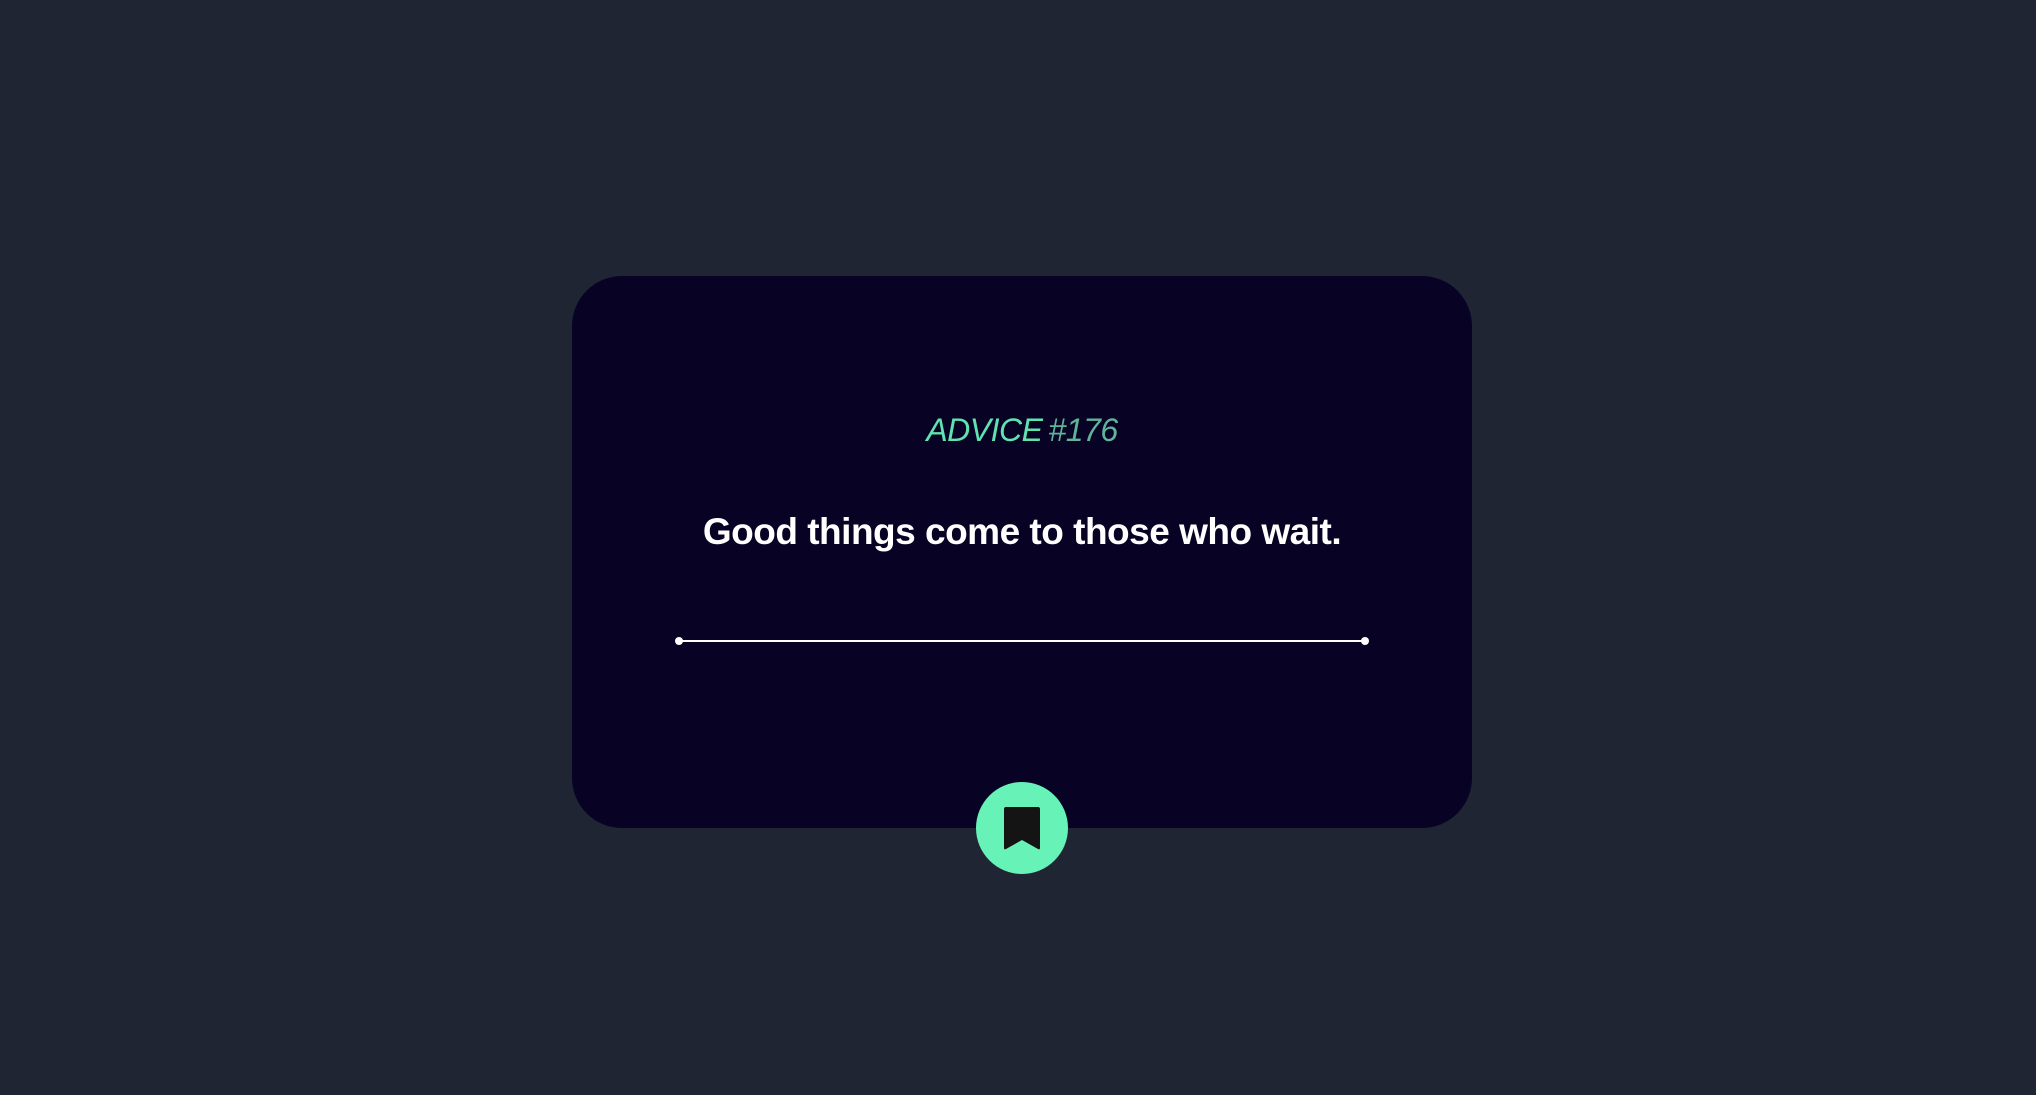 The width and height of the screenshot is (2036, 1095). Describe the element at coordinates (1022, 531) in the screenshot. I see `advice-quote: Good things come to those who wait.` at that location.